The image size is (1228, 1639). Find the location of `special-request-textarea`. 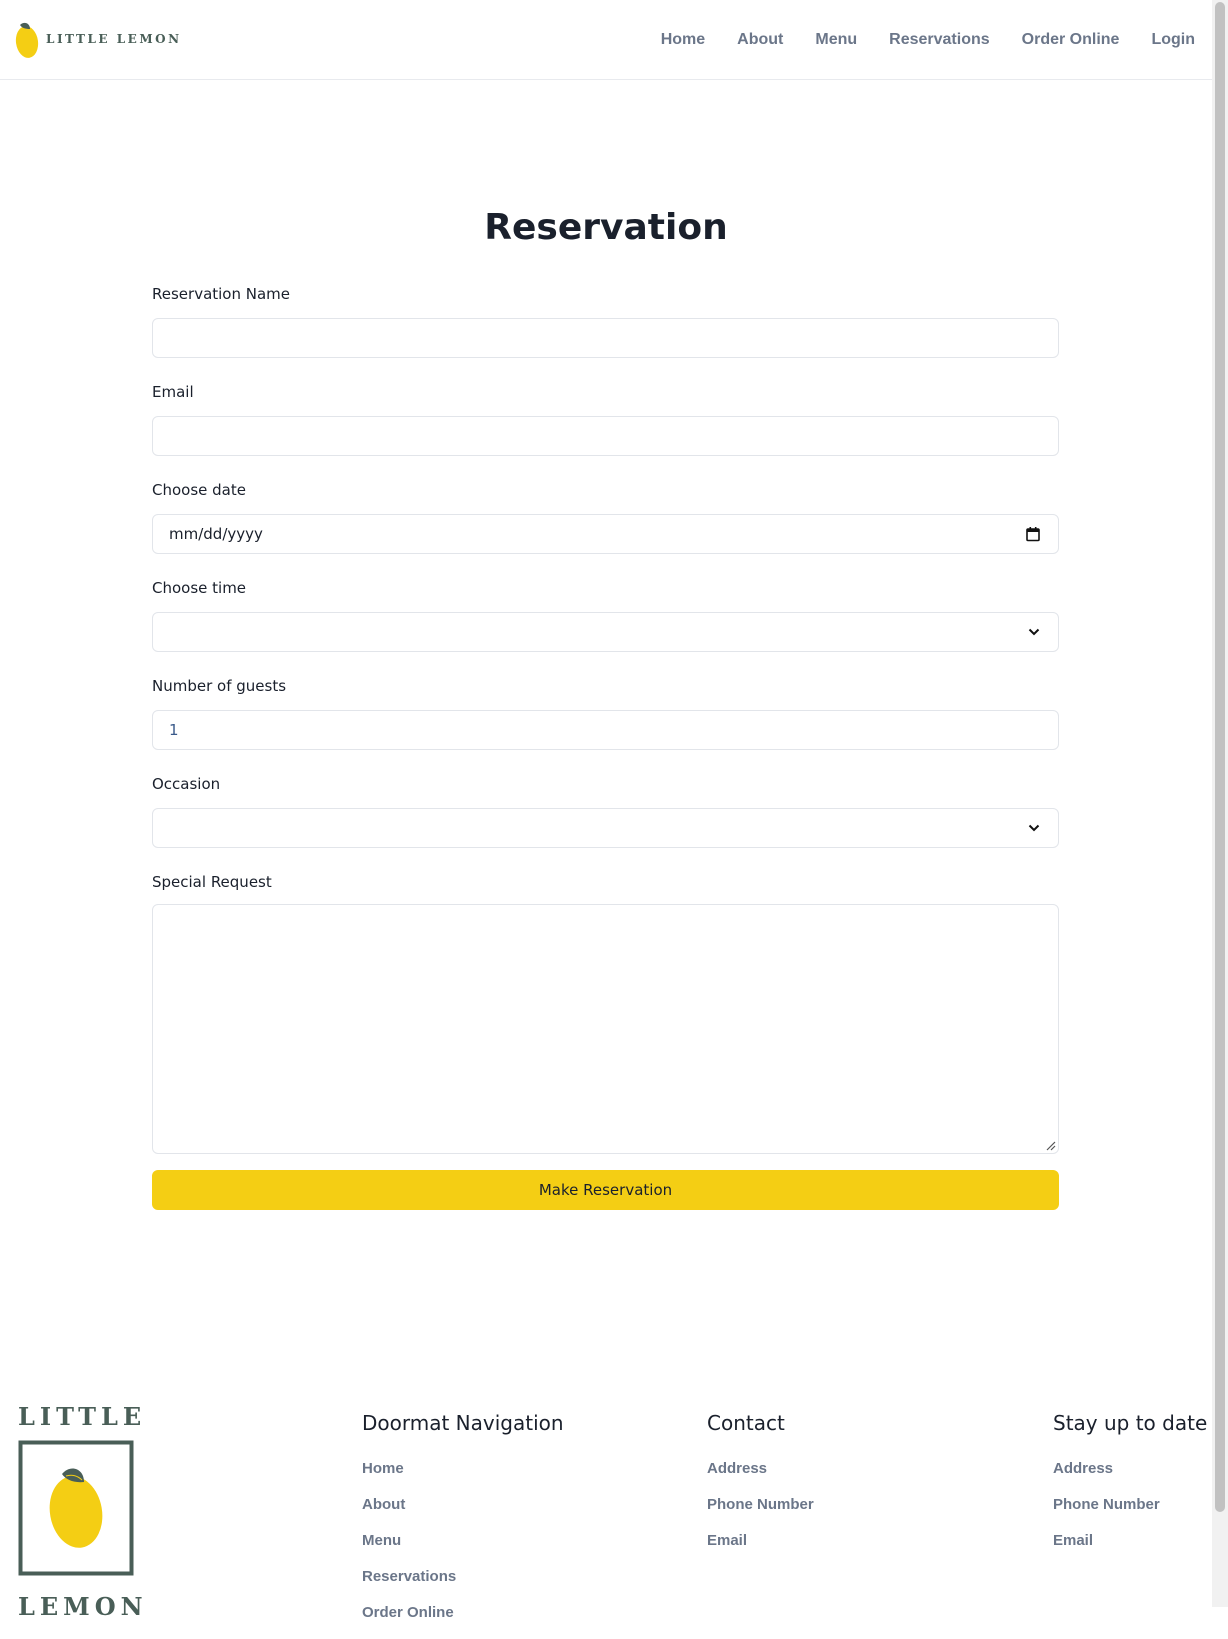

special-request-textarea is located at coordinates (605, 1029).